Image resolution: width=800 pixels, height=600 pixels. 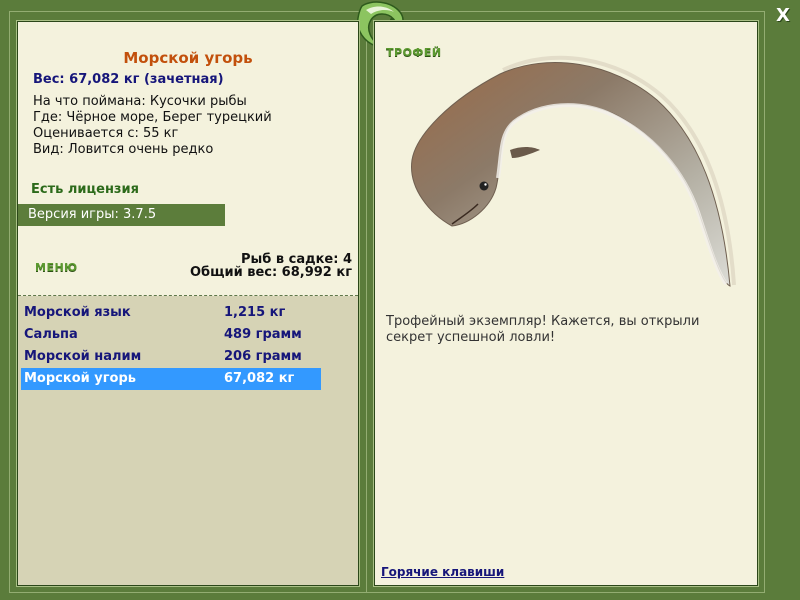 What do you see at coordinates (128, 79) in the screenshot?
I see `fish-weight: Вес: 67,082 кг (зачетная)` at bounding box center [128, 79].